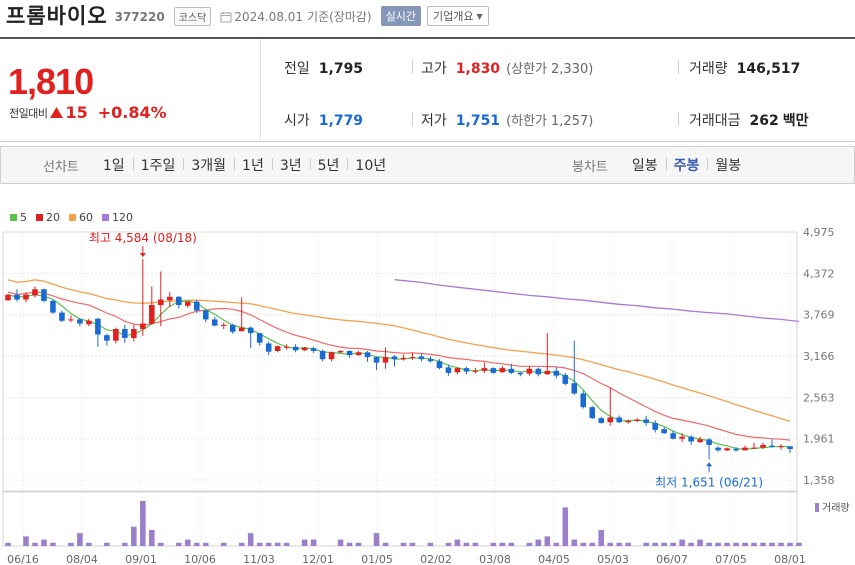 This screenshot has height=565, width=855. Describe the element at coordinates (370, 165) in the screenshot. I see `tab-10y: 10년` at that location.